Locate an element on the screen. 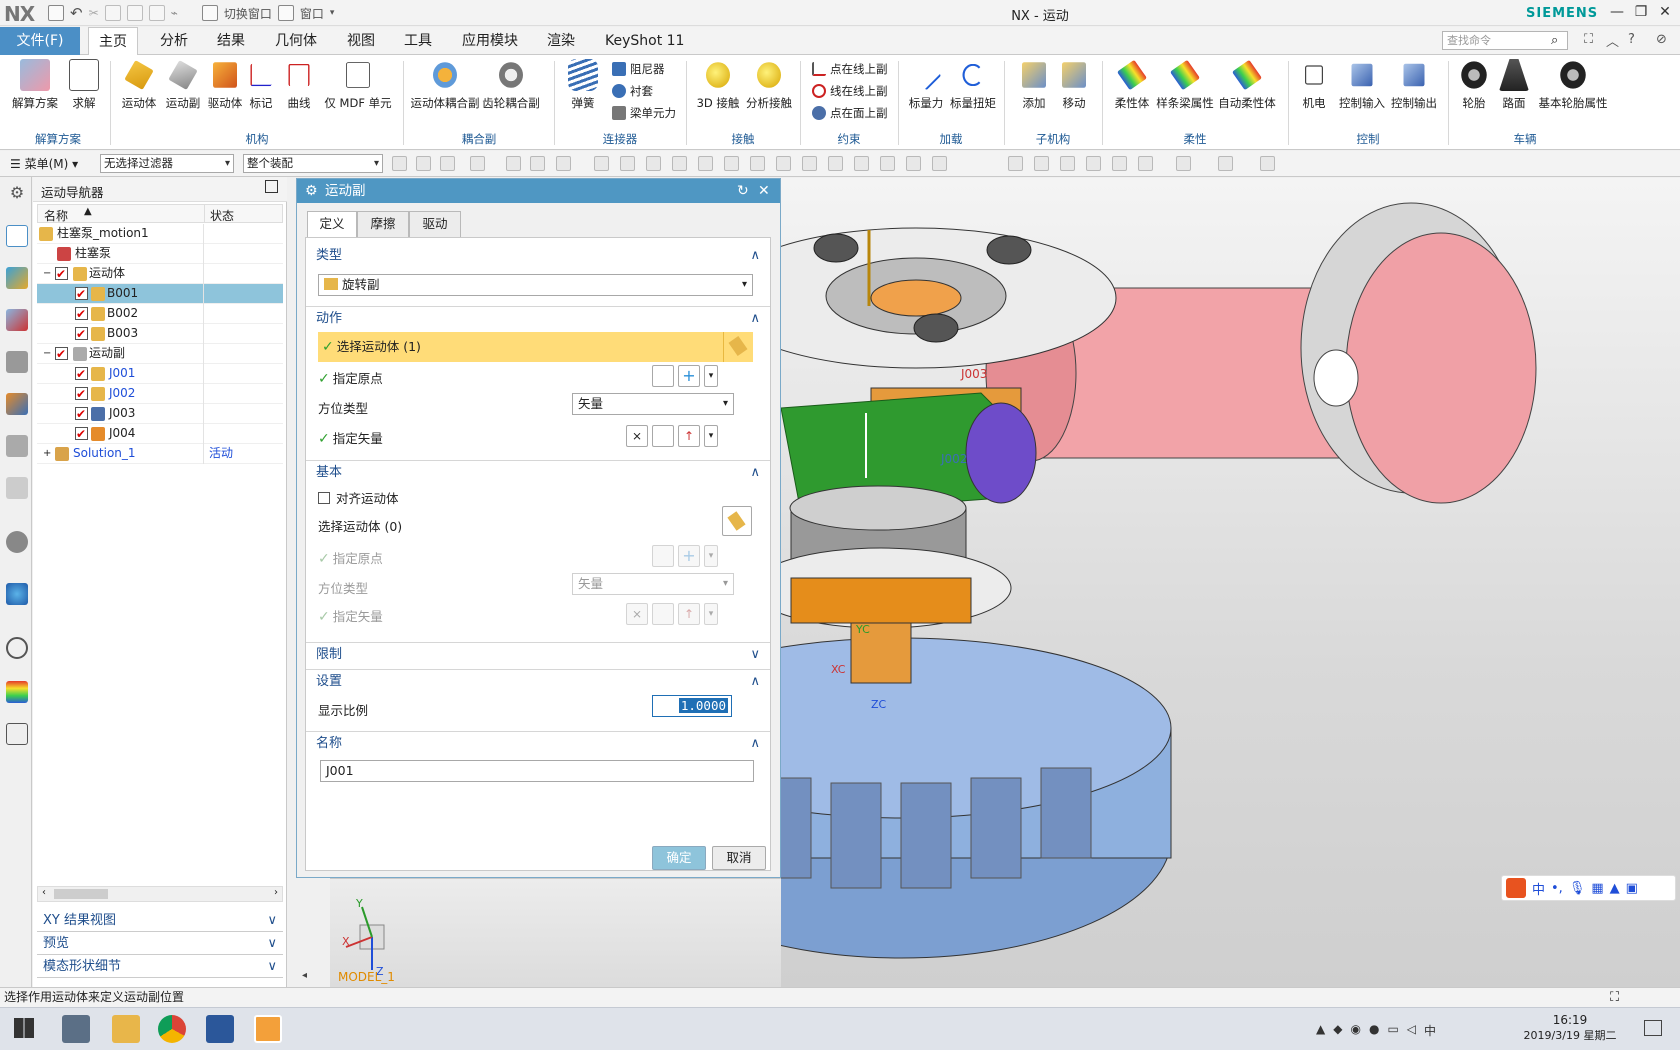 The width and height of the screenshot is (1680, 1050). close-icon: ✕ is located at coordinates (1665, 13).